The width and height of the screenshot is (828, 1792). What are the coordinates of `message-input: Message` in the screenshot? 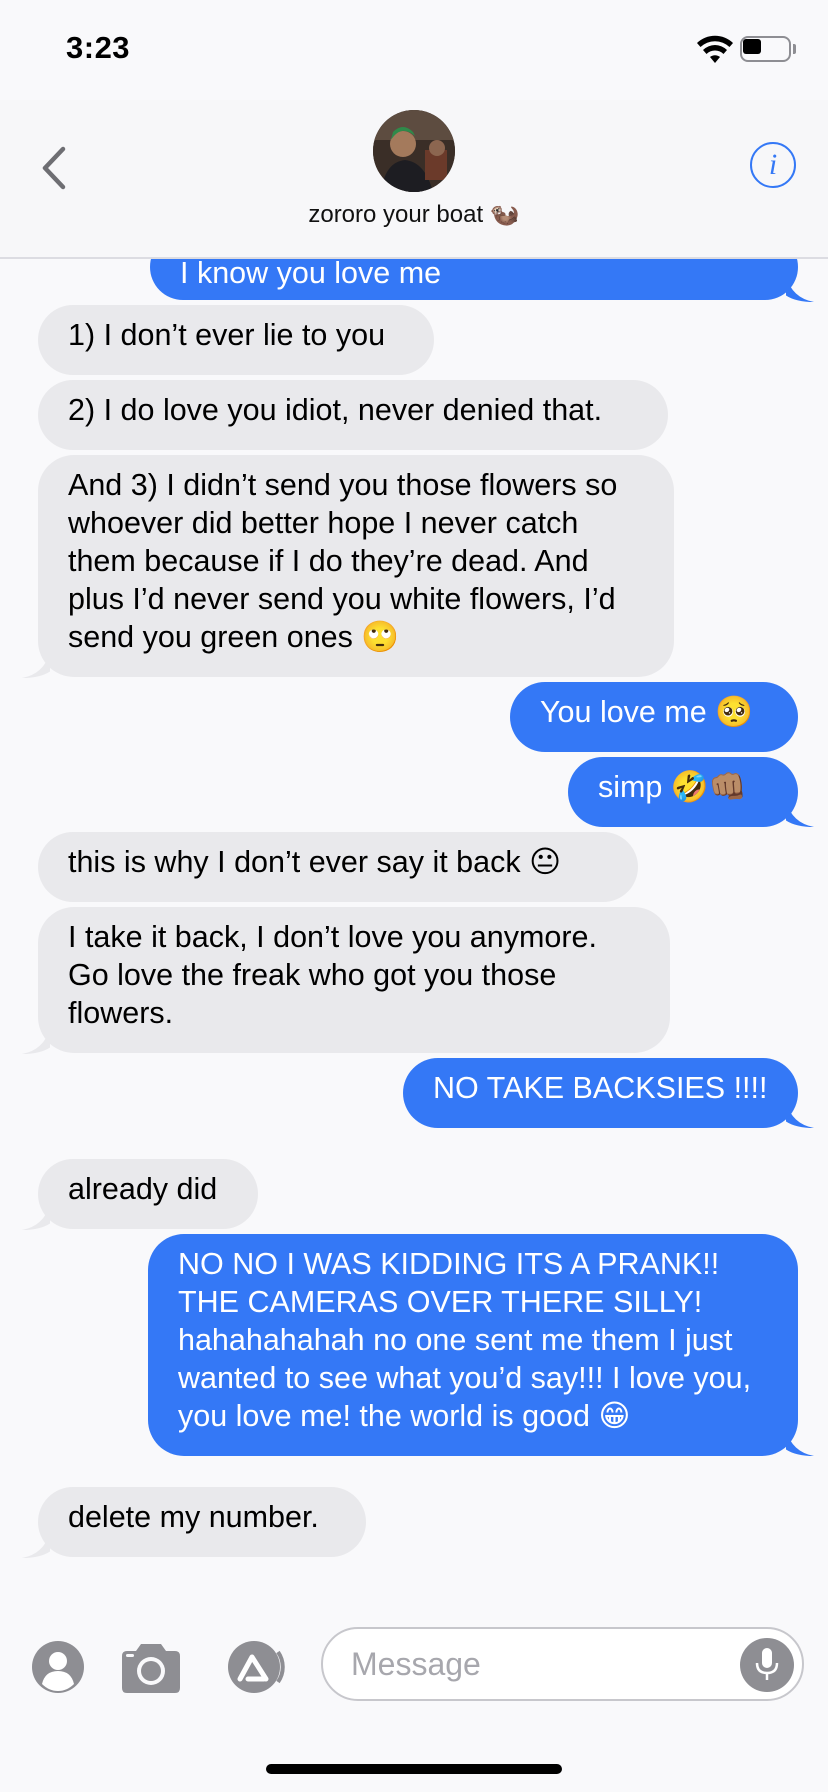 It's located at (562, 1664).